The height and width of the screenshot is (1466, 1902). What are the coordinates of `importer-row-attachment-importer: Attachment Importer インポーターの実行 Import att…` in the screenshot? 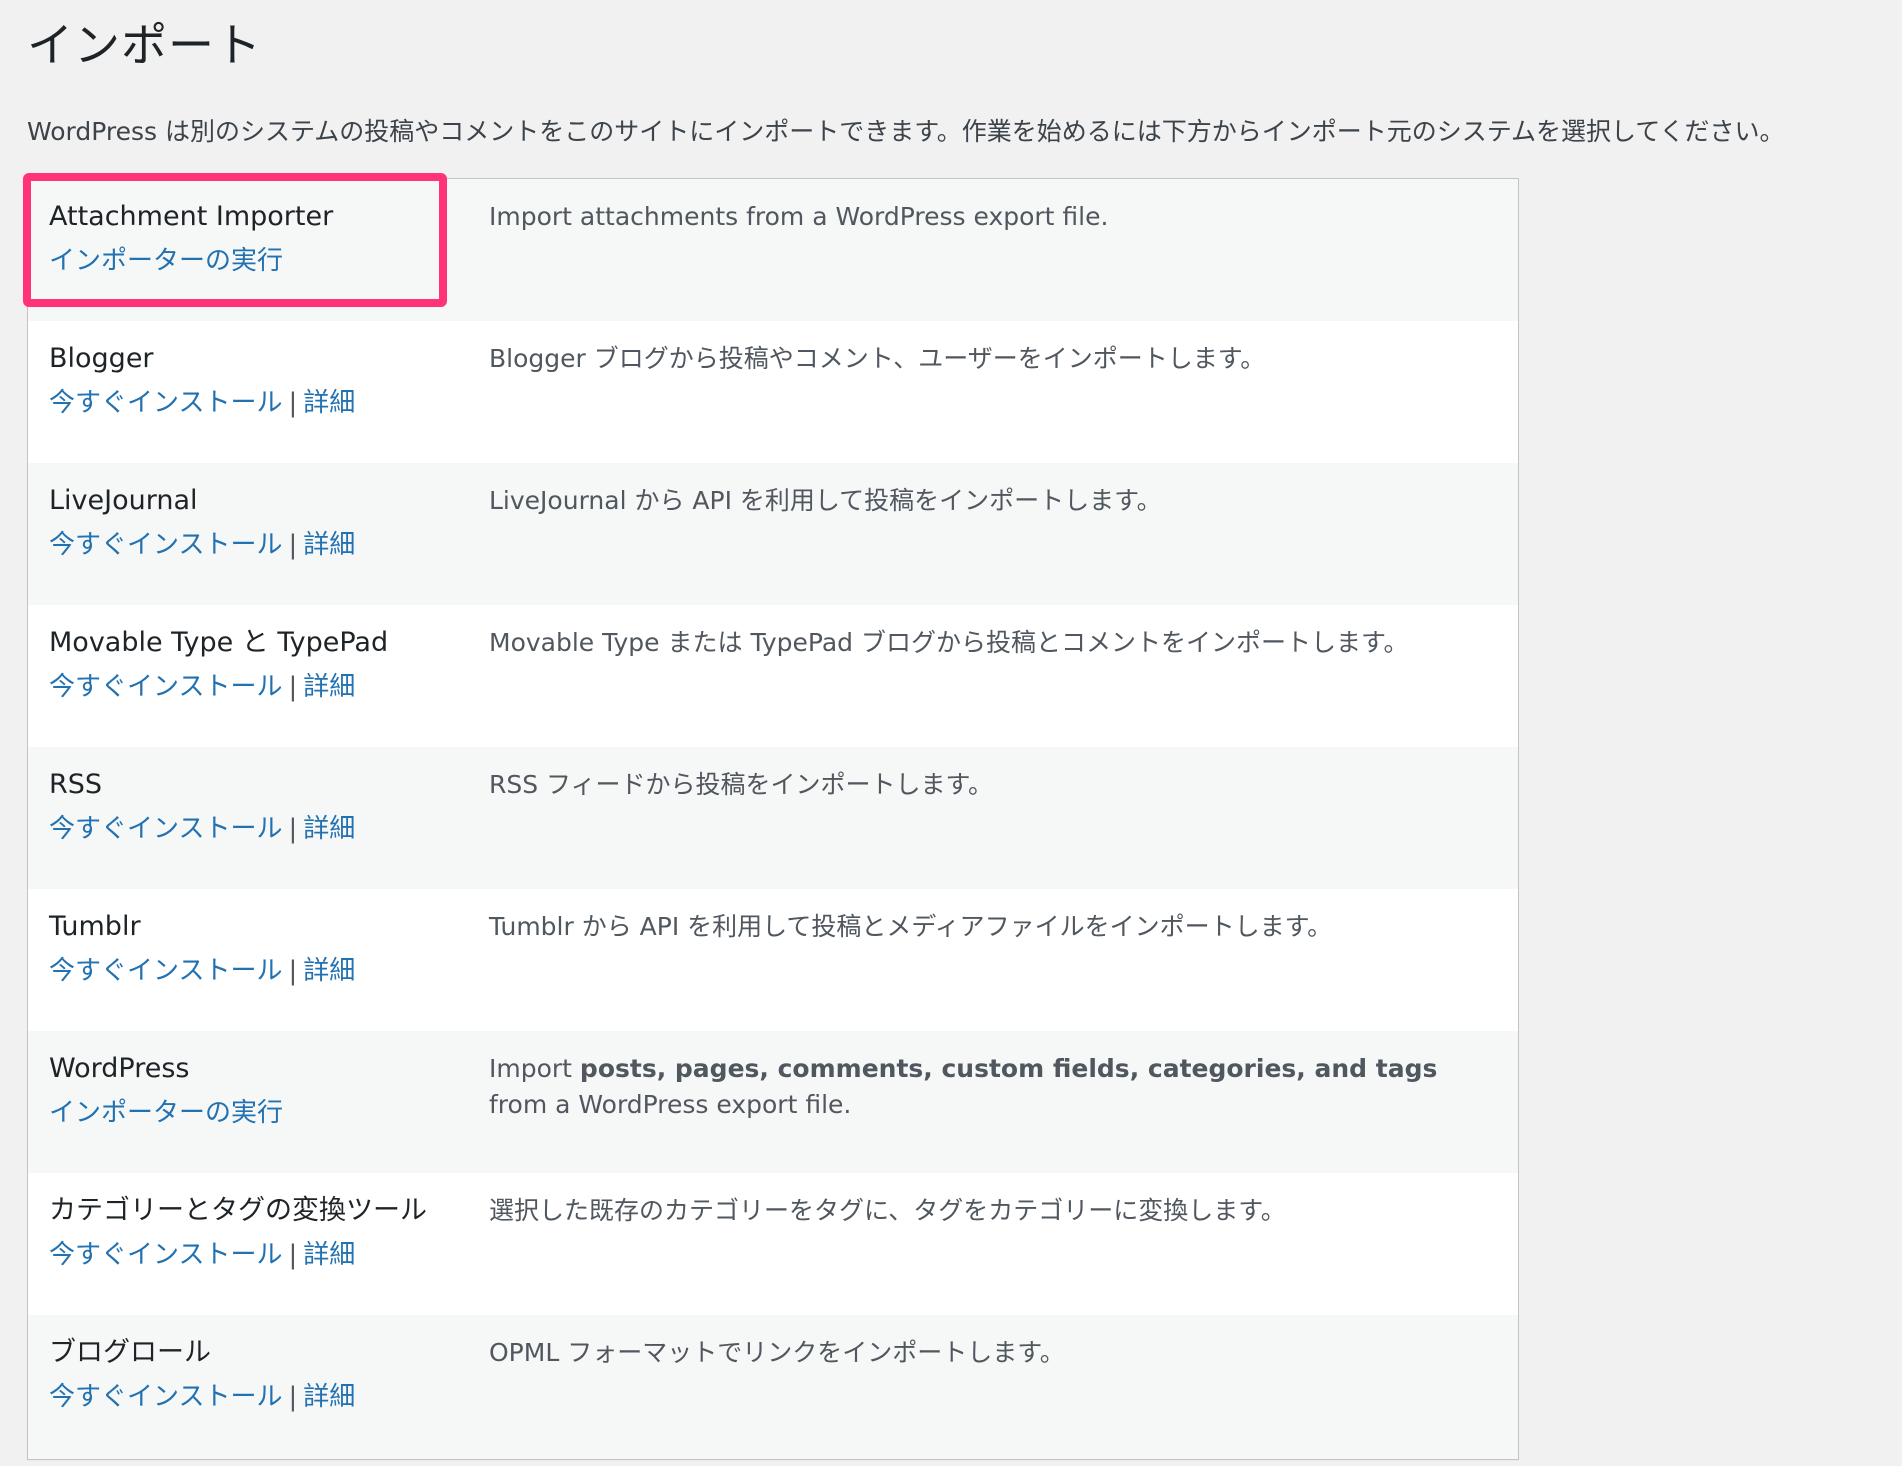 It's located at (773, 250).